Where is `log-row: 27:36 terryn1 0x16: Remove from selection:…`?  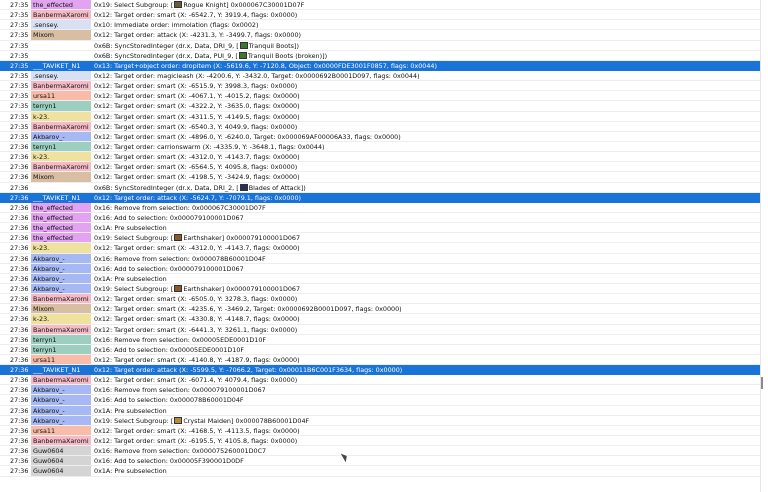 log-row: 27:36 terryn1 0x16: Remove from selection:… is located at coordinates (380, 339).